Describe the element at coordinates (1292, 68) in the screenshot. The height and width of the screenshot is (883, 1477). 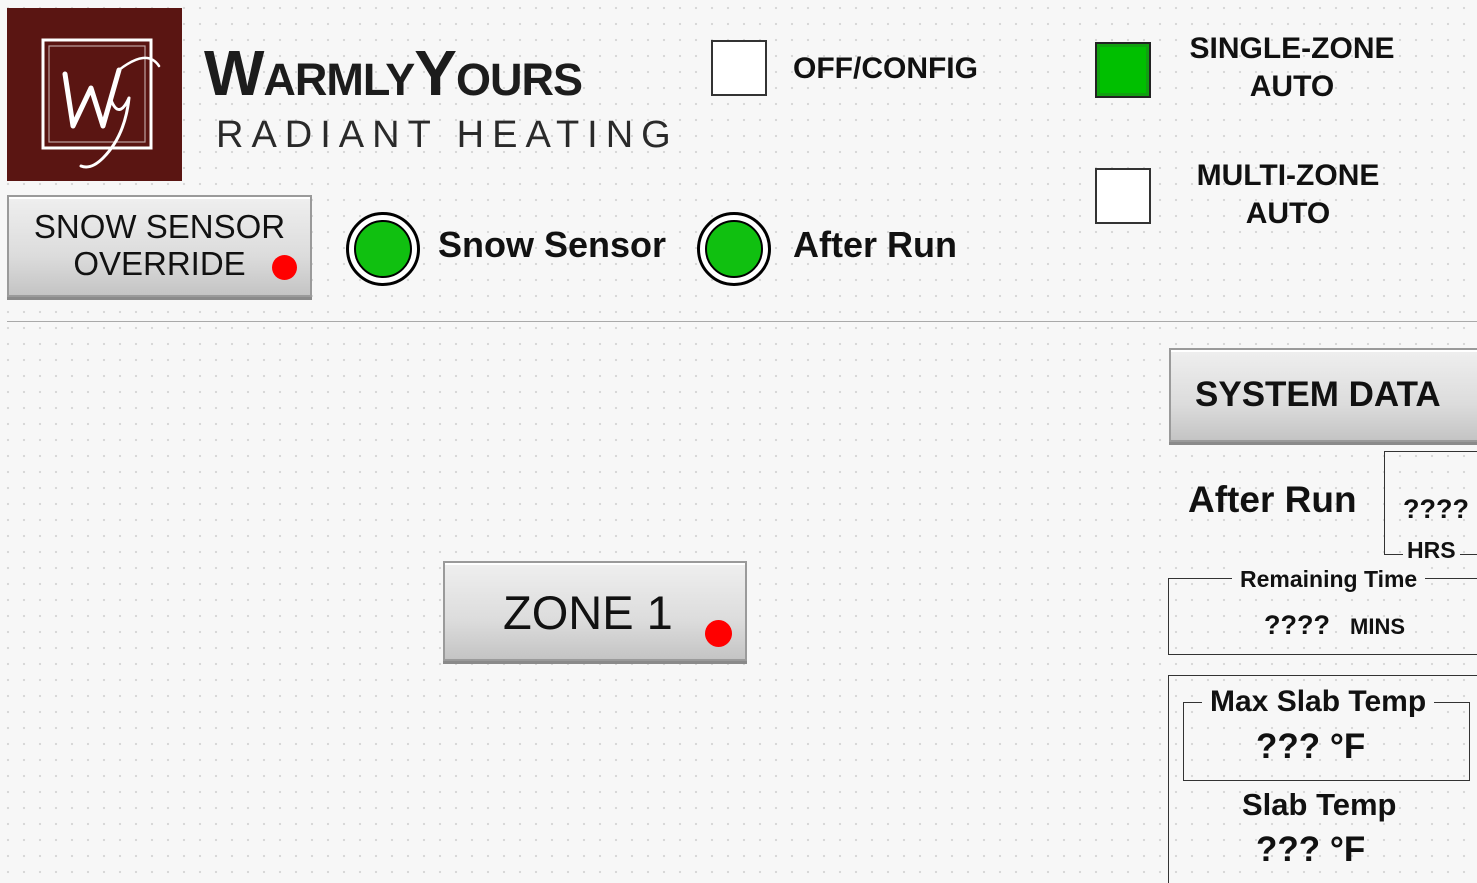
I see `single-zone-auto-label: SINGLE-ZONE AUTO` at that location.